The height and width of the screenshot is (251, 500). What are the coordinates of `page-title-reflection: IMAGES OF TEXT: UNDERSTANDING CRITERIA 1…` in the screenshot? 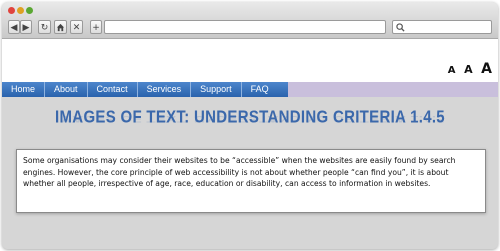 It's located at (250, 118).